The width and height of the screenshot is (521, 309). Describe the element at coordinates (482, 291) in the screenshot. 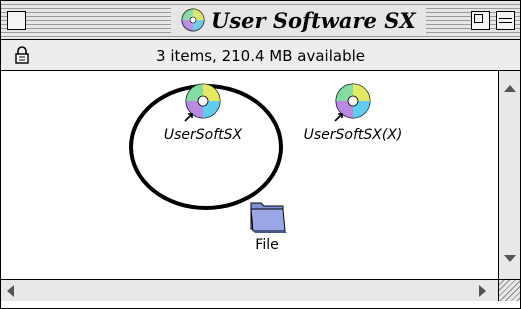

I see `scroll-right-icon` at that location.